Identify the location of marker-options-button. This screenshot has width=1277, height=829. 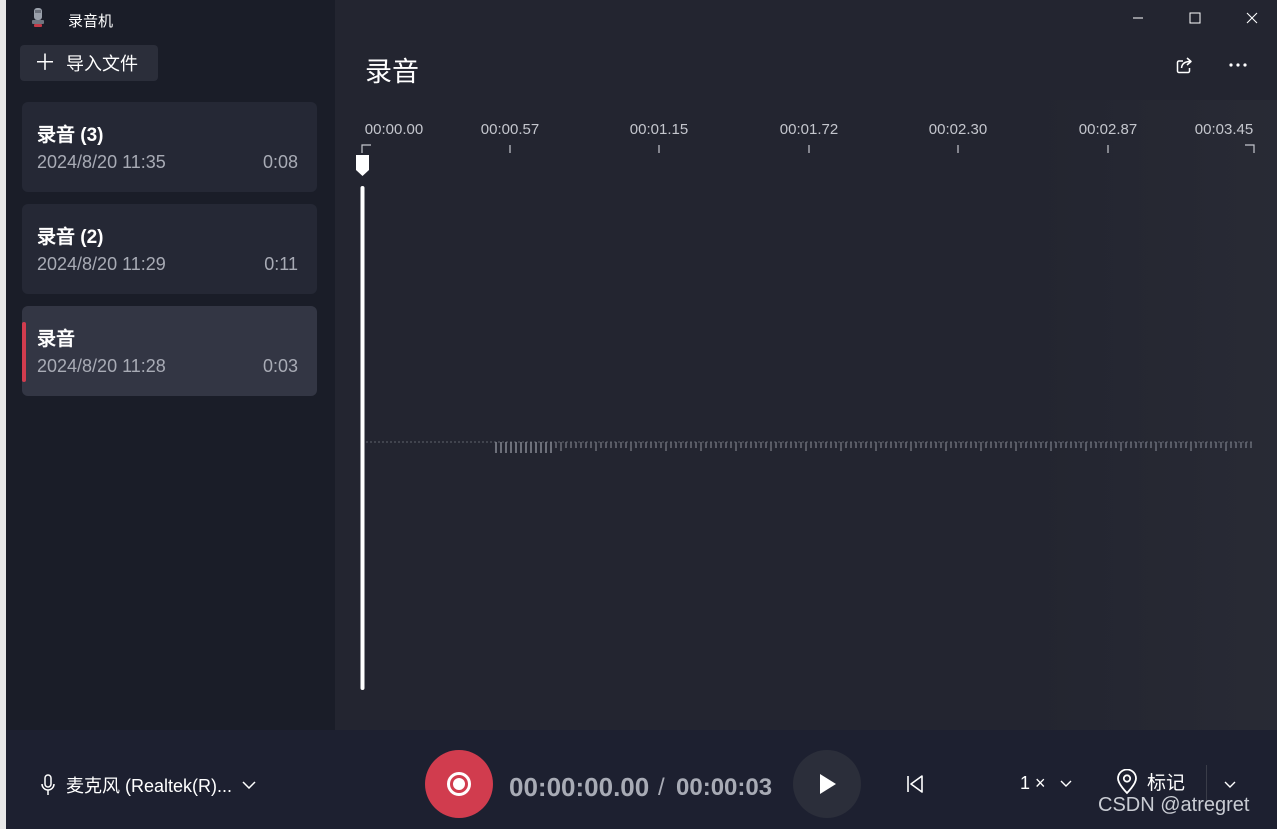
(1230, 784).